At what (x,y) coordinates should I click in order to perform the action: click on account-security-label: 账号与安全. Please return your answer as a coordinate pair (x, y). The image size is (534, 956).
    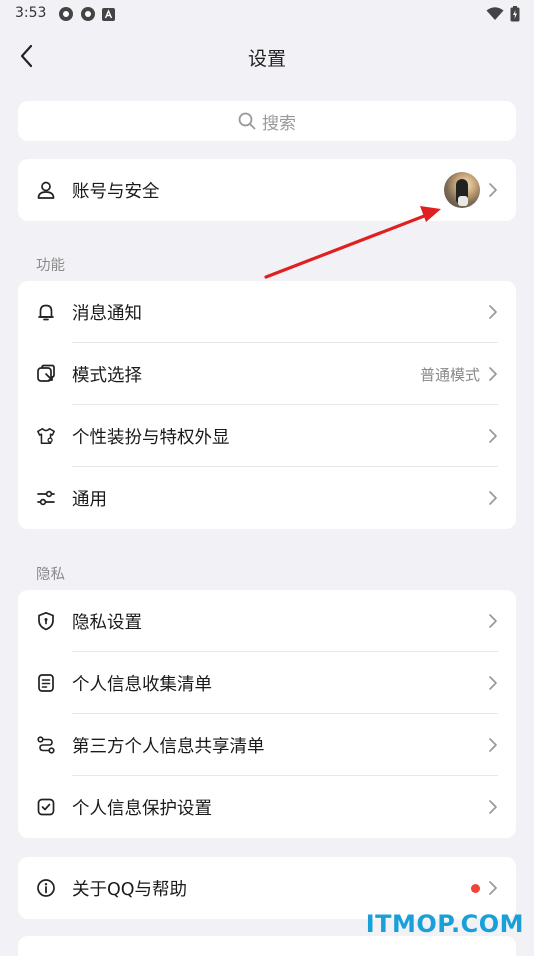
    Looking at the image, I should click on (116, 191).